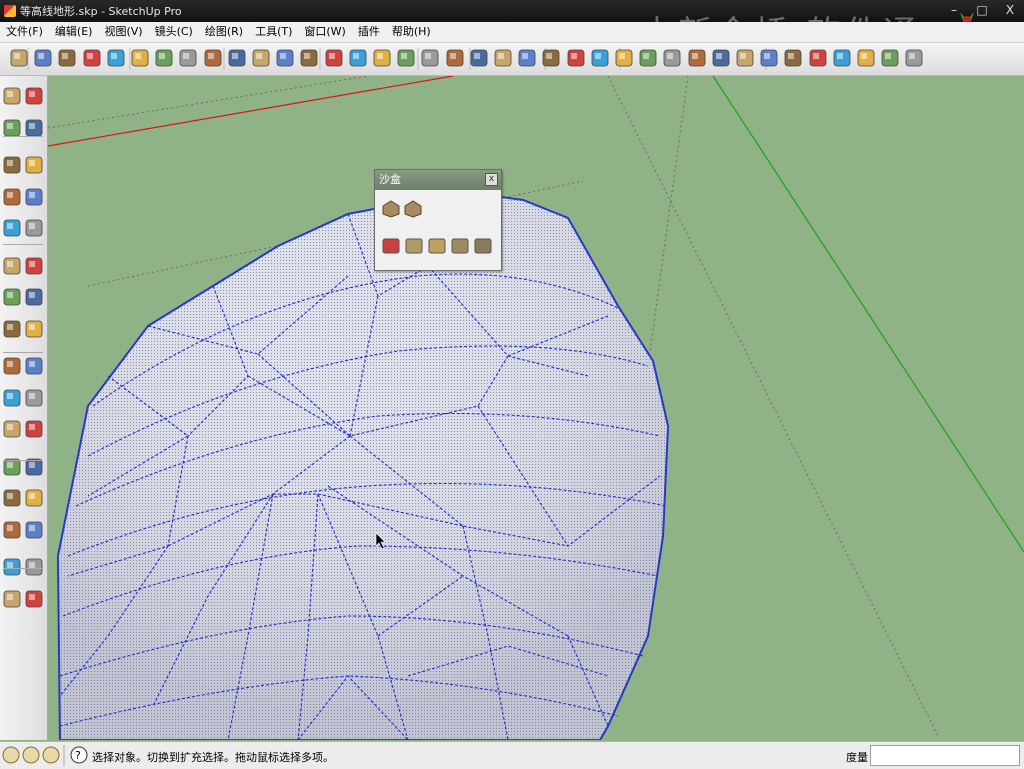  What do you see at coordinates (437, 246) in the screenshot?
I see `drape-icon` at bounding box center [437, 246].